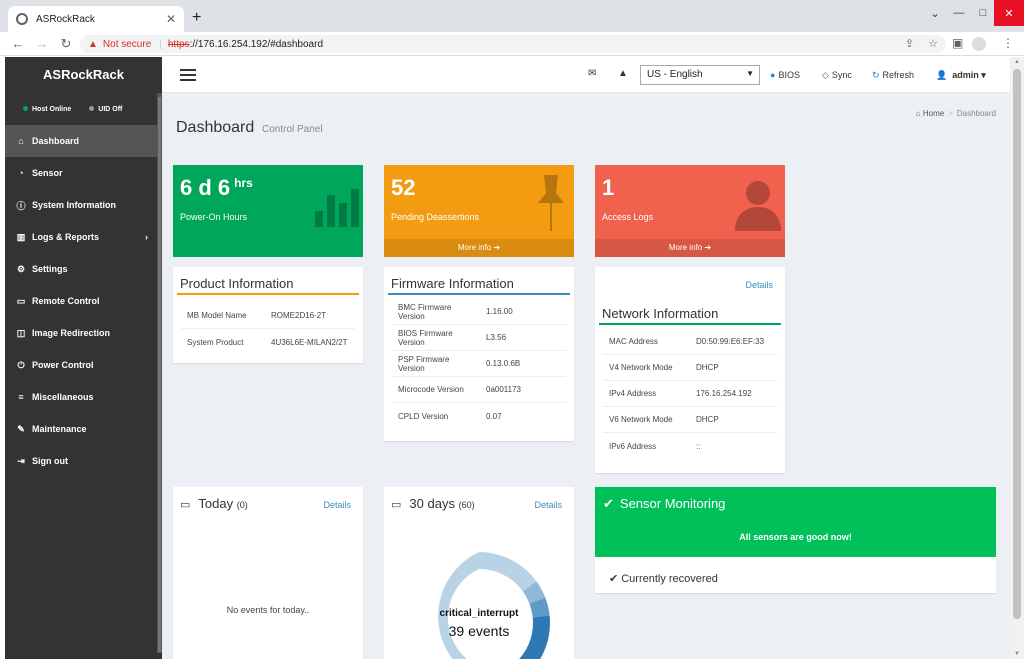 The image size is (1024, 659). Describe the element at coordinates (127, 44) in the screenshot. I see `not-secure-label: Not secure` at that location.